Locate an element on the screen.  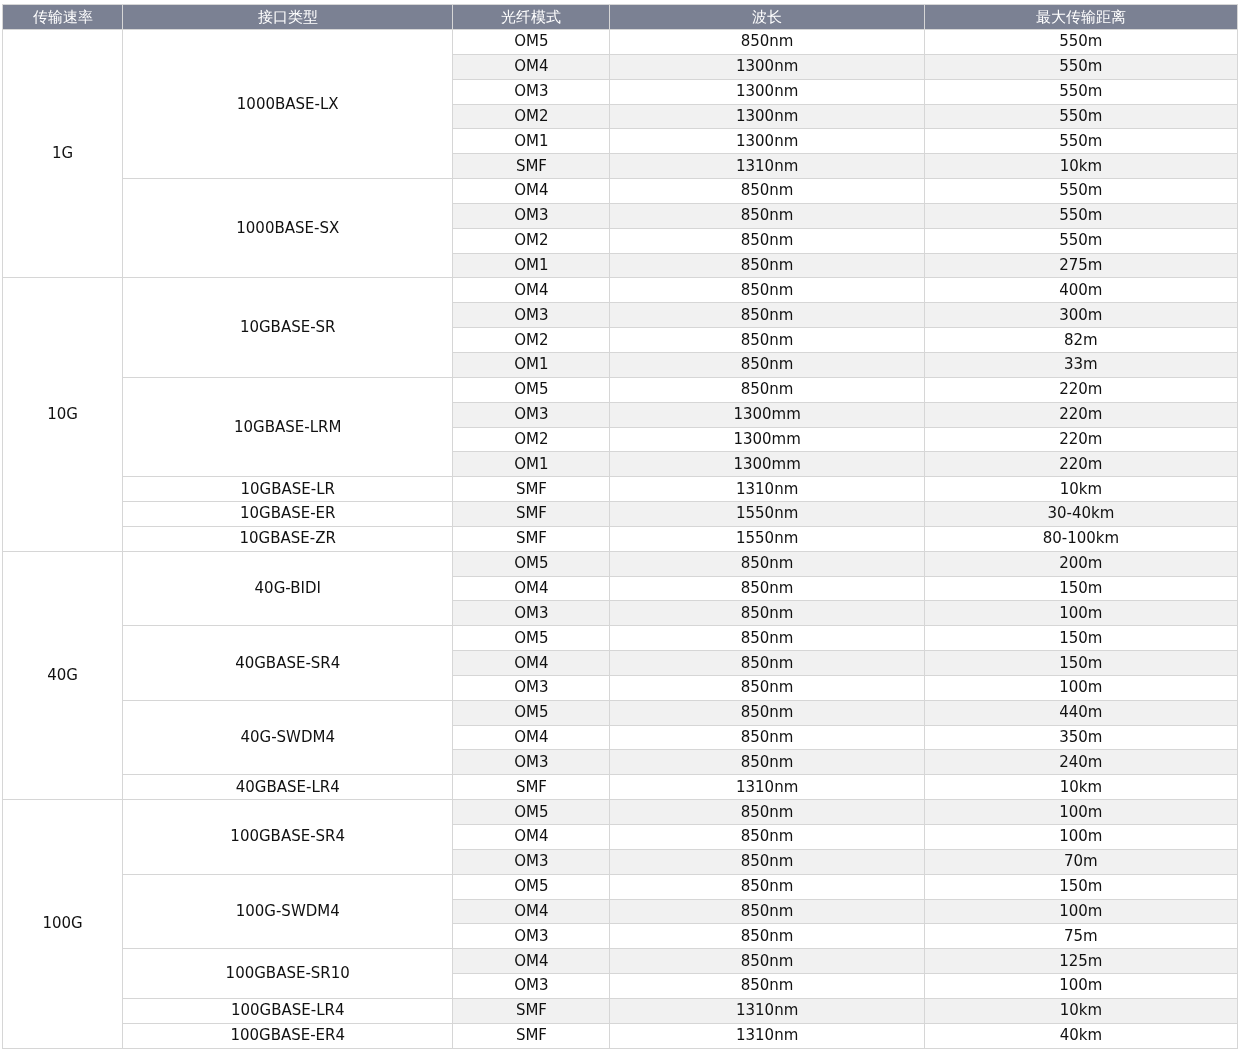
table-cell: 70m is located at coordinates (1081, 862).